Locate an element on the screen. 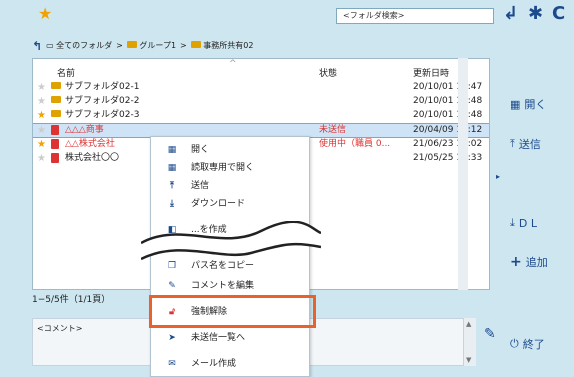 The image size is (574, 377). menu-item-send: ⤒ 送信 is located at coordinates (230, 186).